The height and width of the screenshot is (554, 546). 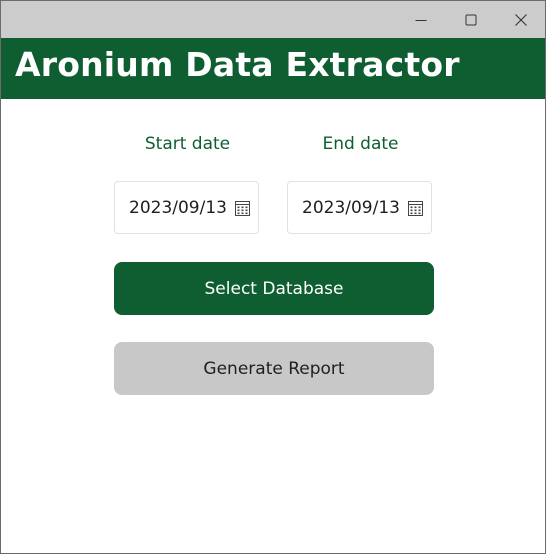 I want to click on close-button, so click(x=521, y=19).